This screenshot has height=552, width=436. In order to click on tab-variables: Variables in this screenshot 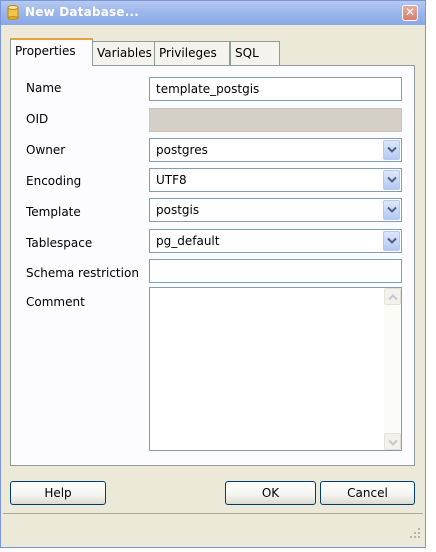, I will do `click(123, 53)`.